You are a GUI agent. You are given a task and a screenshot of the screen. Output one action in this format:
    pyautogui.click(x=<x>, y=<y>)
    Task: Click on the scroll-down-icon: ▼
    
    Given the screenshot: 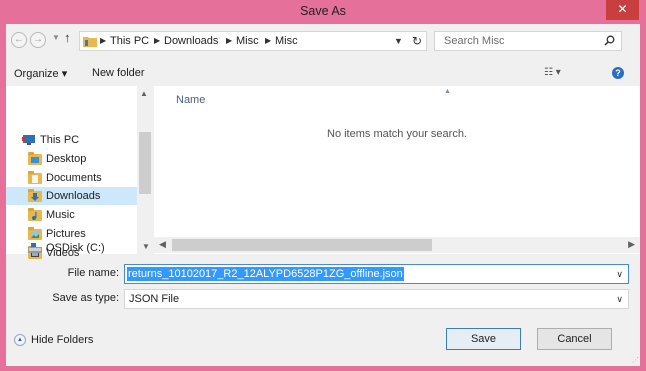 What is the action you would take?
    pyautogui.click(x=146, y=246)
    